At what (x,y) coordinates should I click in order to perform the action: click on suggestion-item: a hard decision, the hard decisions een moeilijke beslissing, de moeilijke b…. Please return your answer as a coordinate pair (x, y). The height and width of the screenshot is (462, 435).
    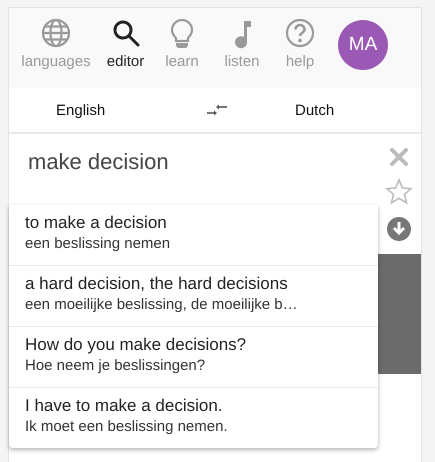
    Looking at the image, I should click on (193, 295).